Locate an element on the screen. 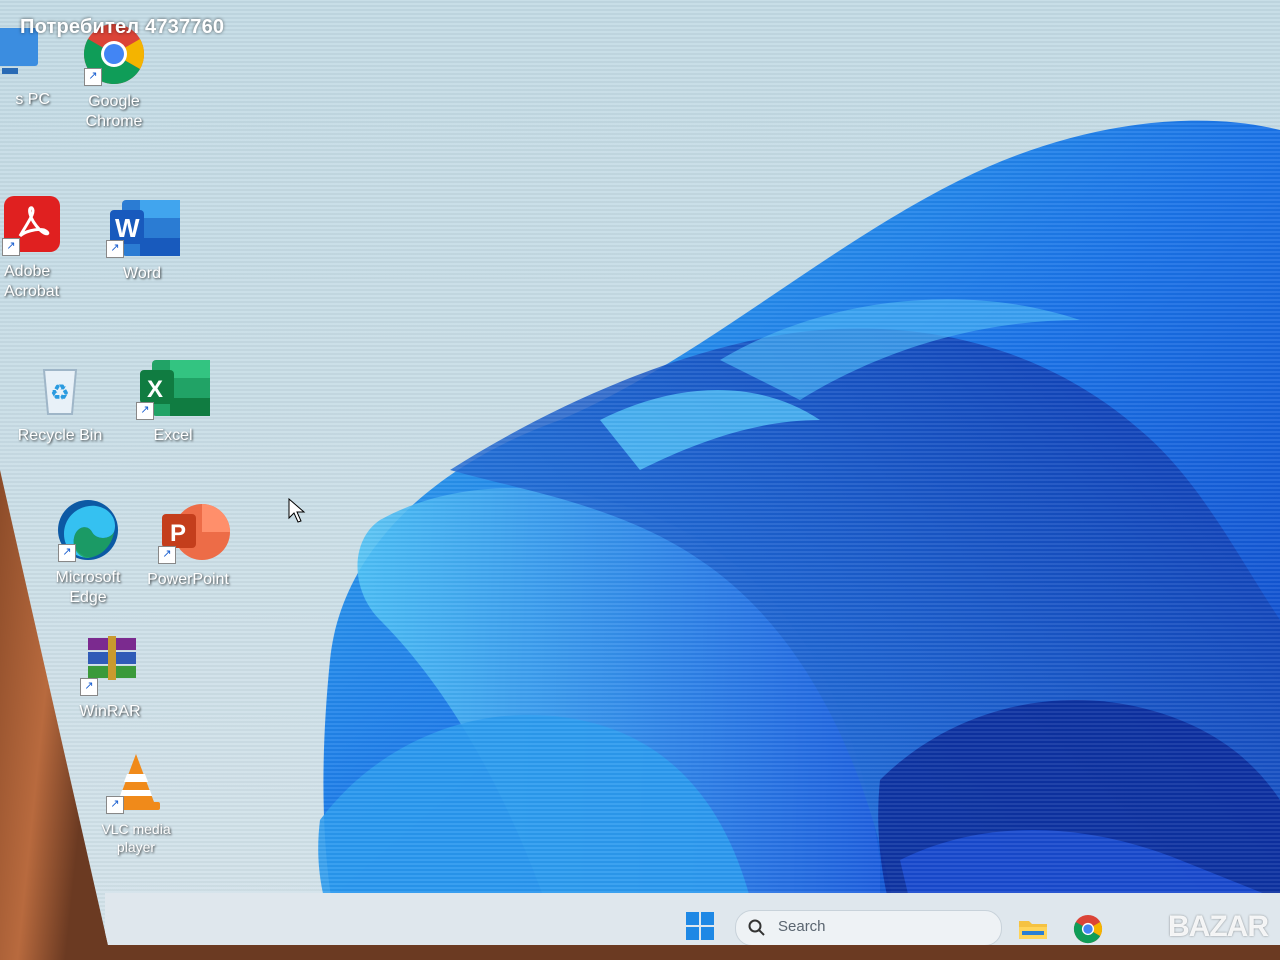 The height and width of the screenshot is (960, 1280). desktop-icon-label: s PC is located at coordinates (32, 99).